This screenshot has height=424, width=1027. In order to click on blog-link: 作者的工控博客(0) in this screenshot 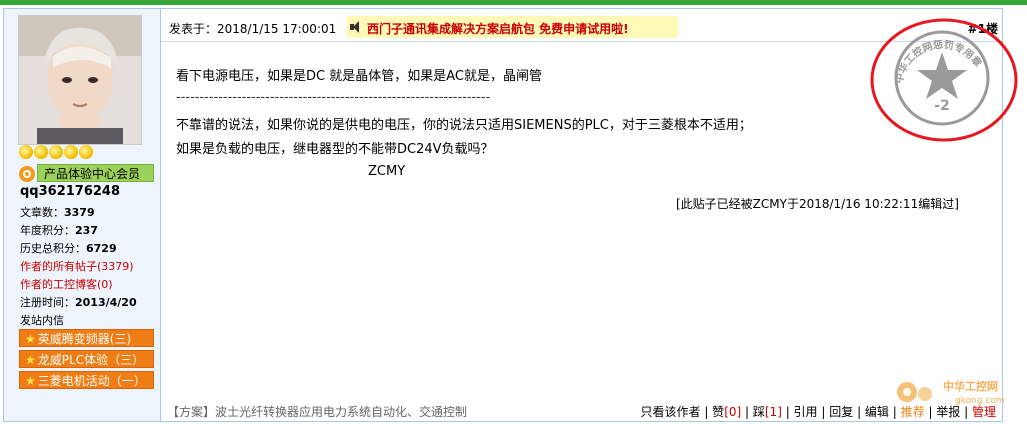, I will do `click(66, 284)`.